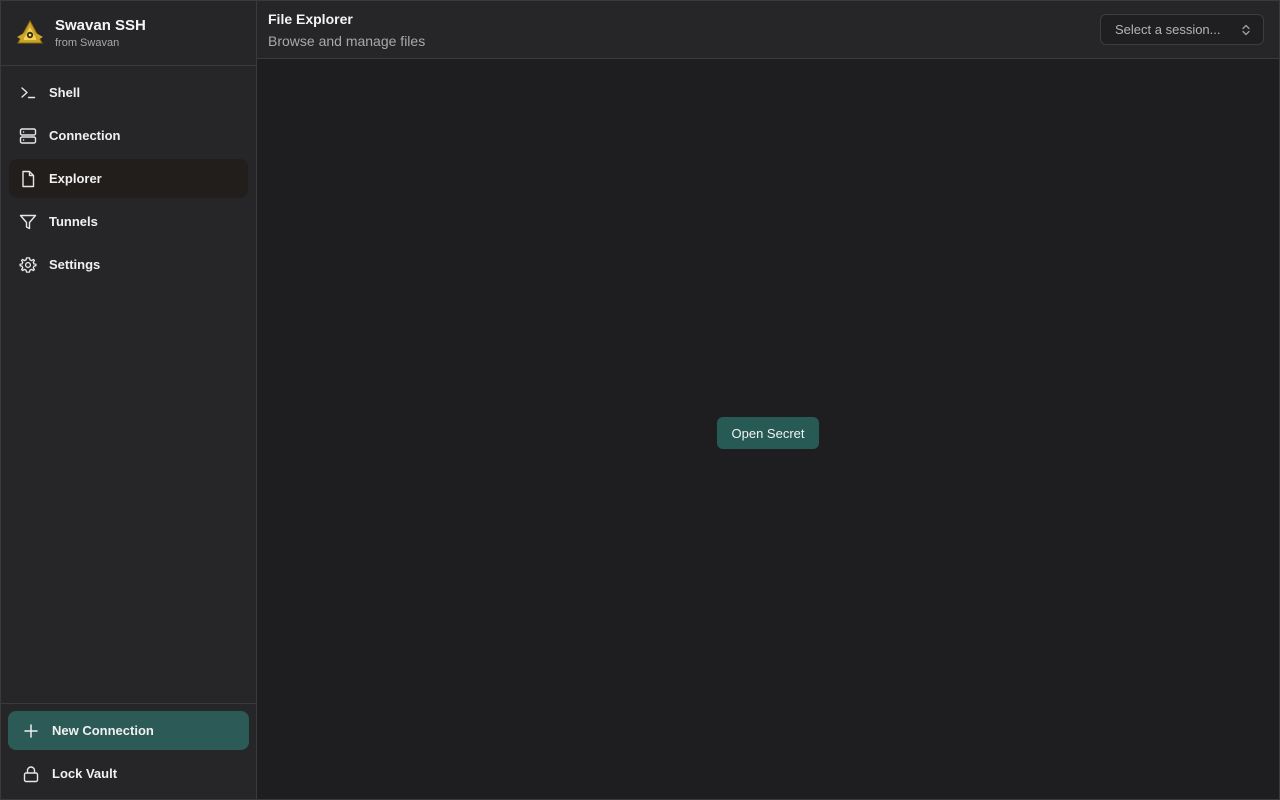 The width and height of the screenshot is (1280, 800). What do you see at coordinates (128, 135) in the screenshot?
I see `sidebar-item-connection: Connection` at bounding box center [128, 135].